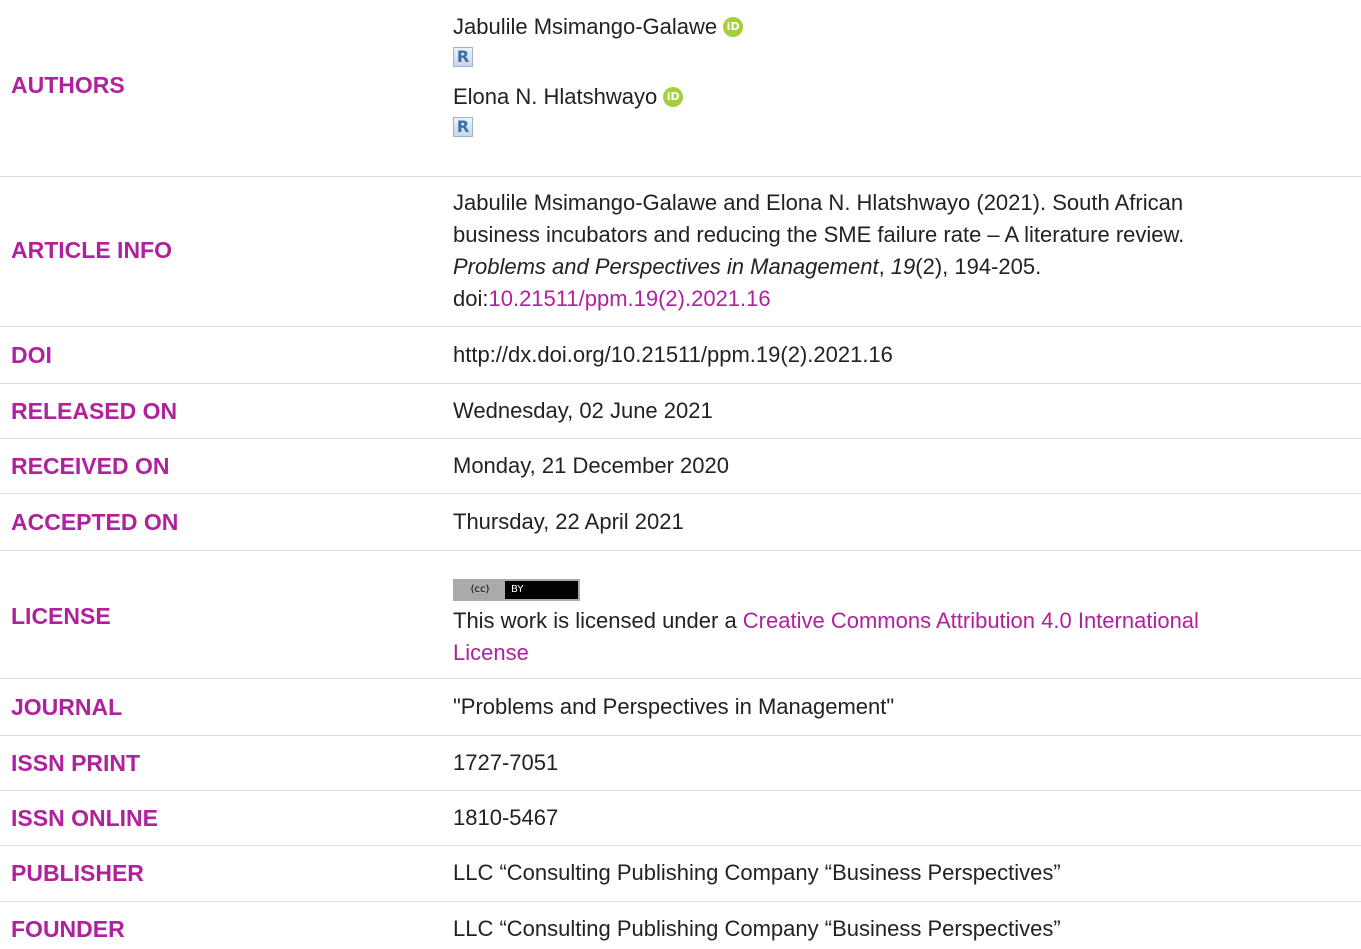  I want to click on issn-print-value: 1727-7051, so click(506, 762).